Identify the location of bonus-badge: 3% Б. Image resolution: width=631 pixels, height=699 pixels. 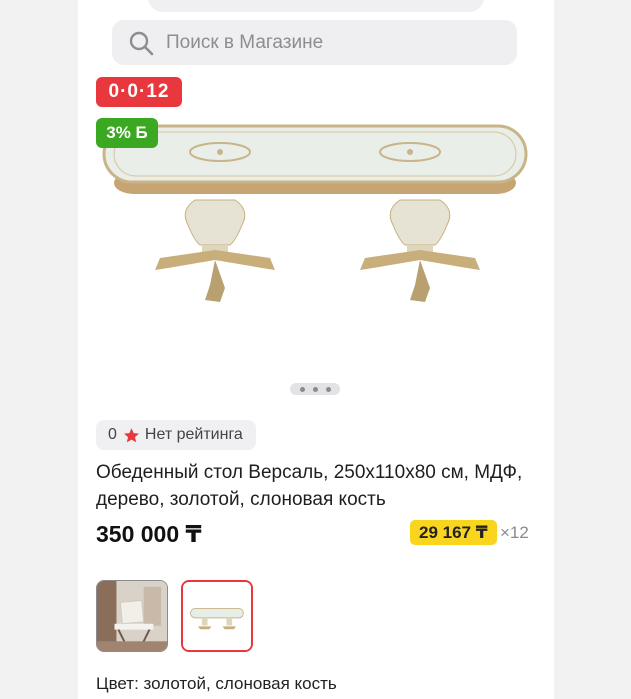
(127, 133).